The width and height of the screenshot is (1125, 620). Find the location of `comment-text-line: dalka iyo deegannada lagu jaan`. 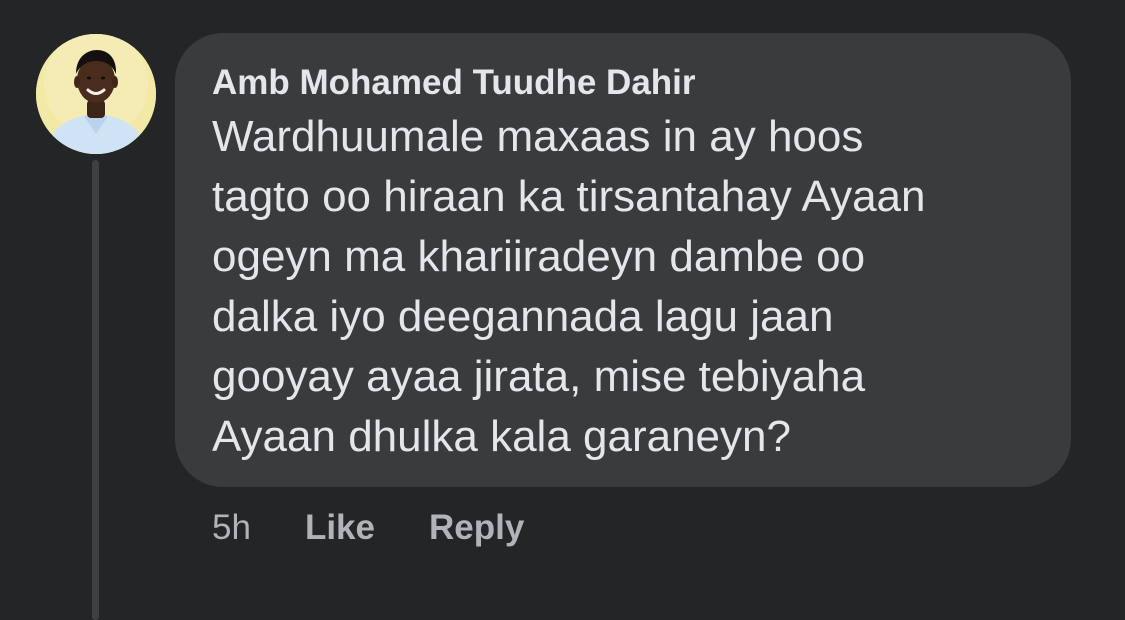

comment-text-line: dalka iyo deegannada lagu jaan is located at coordinates (523, 316).